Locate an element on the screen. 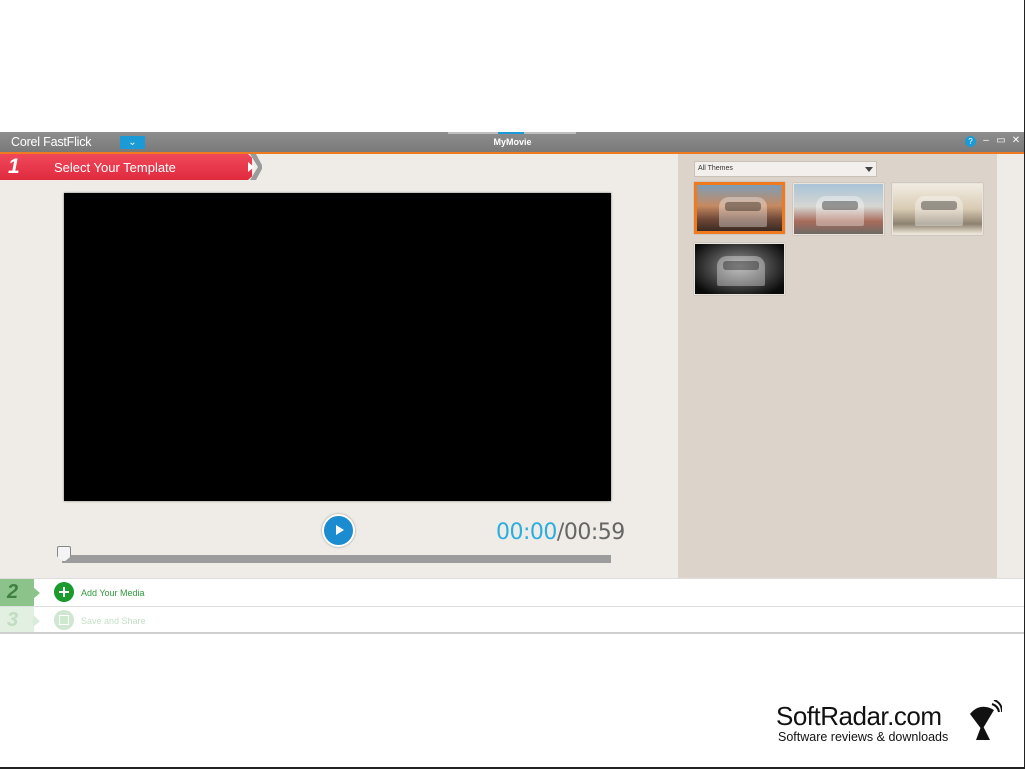  watermark-subtitle: Software reviews & downloads is located at coordinates (863, 737).